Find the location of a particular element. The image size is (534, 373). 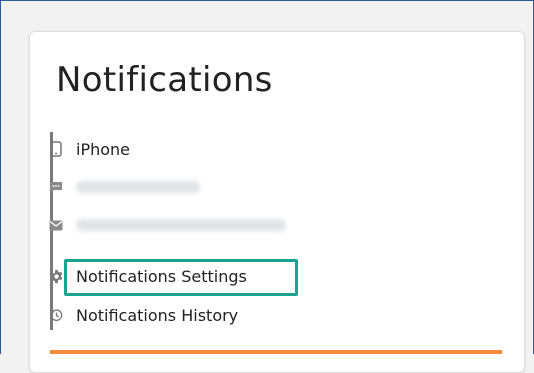

page-title: Notifications is located at coordinates (164, 80).